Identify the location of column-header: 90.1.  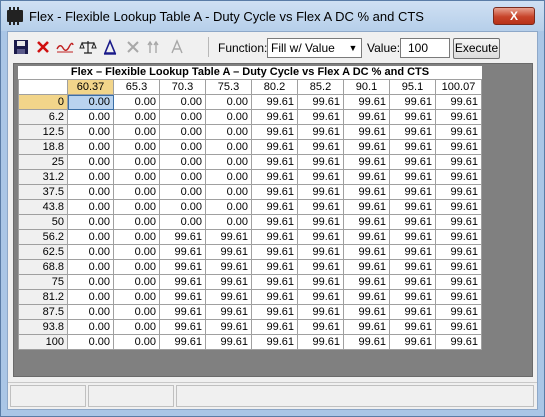
(366, 87).